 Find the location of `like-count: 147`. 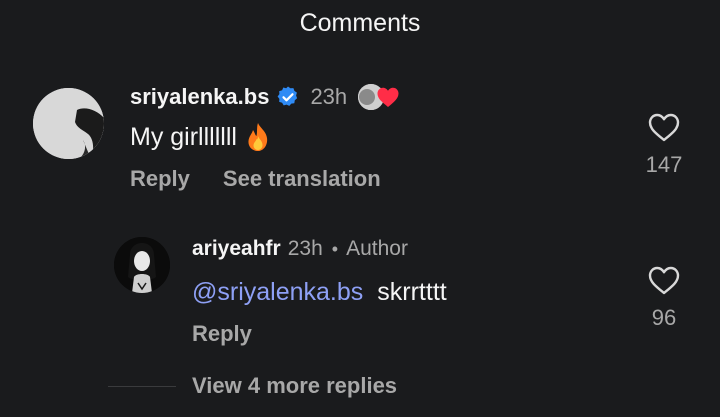

like-count: 147 is located at coordinates (664, 164).